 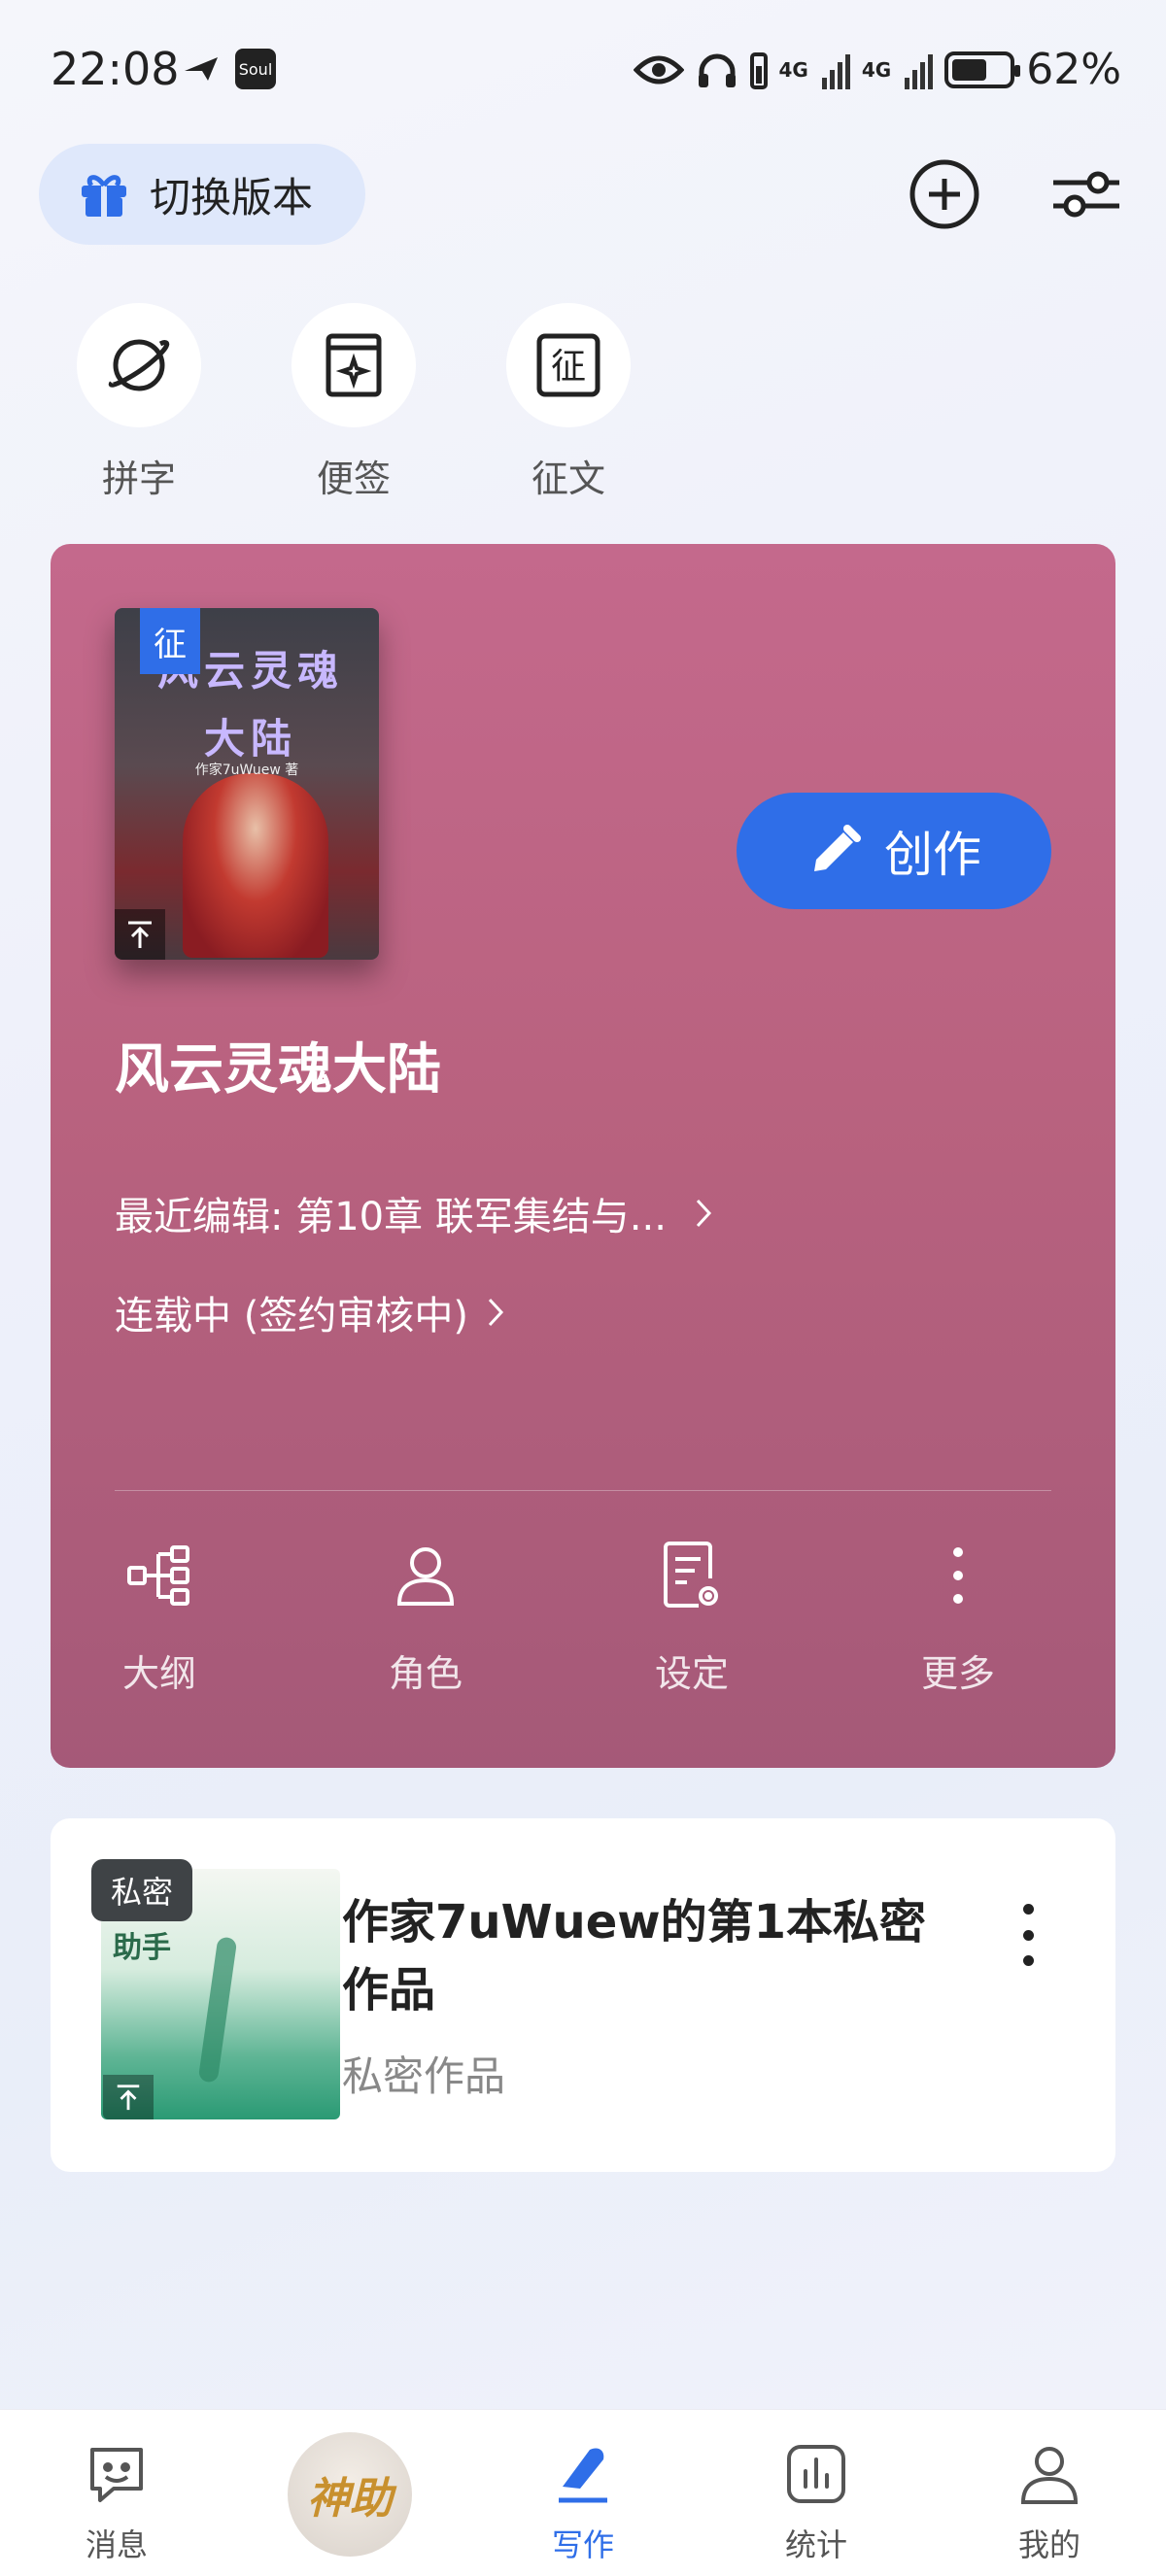 I want to click on private-tag: 私密, so click(x=141, y=1890).